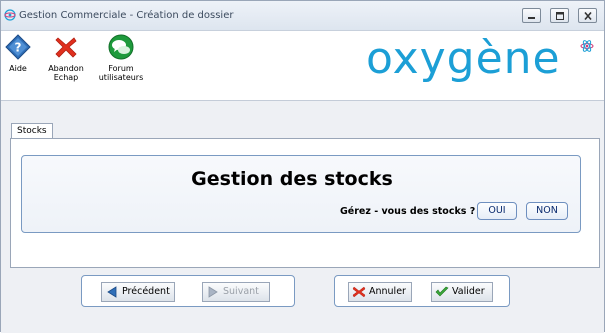 The height and width of the screenshot is (333, 605). I want to click on maximize-button, so click(559, 15).